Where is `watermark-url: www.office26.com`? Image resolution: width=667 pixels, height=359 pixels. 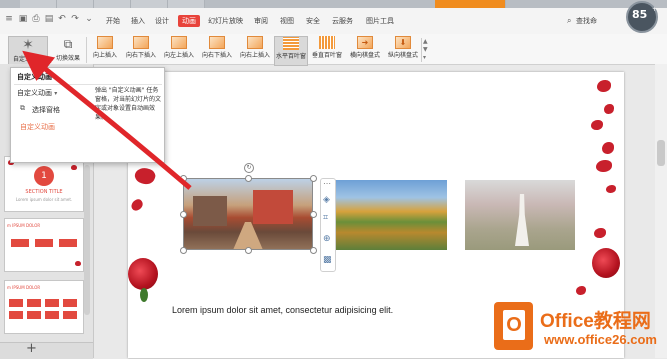
watermark-url: www.office26.com is located at coordinates (600, 339).